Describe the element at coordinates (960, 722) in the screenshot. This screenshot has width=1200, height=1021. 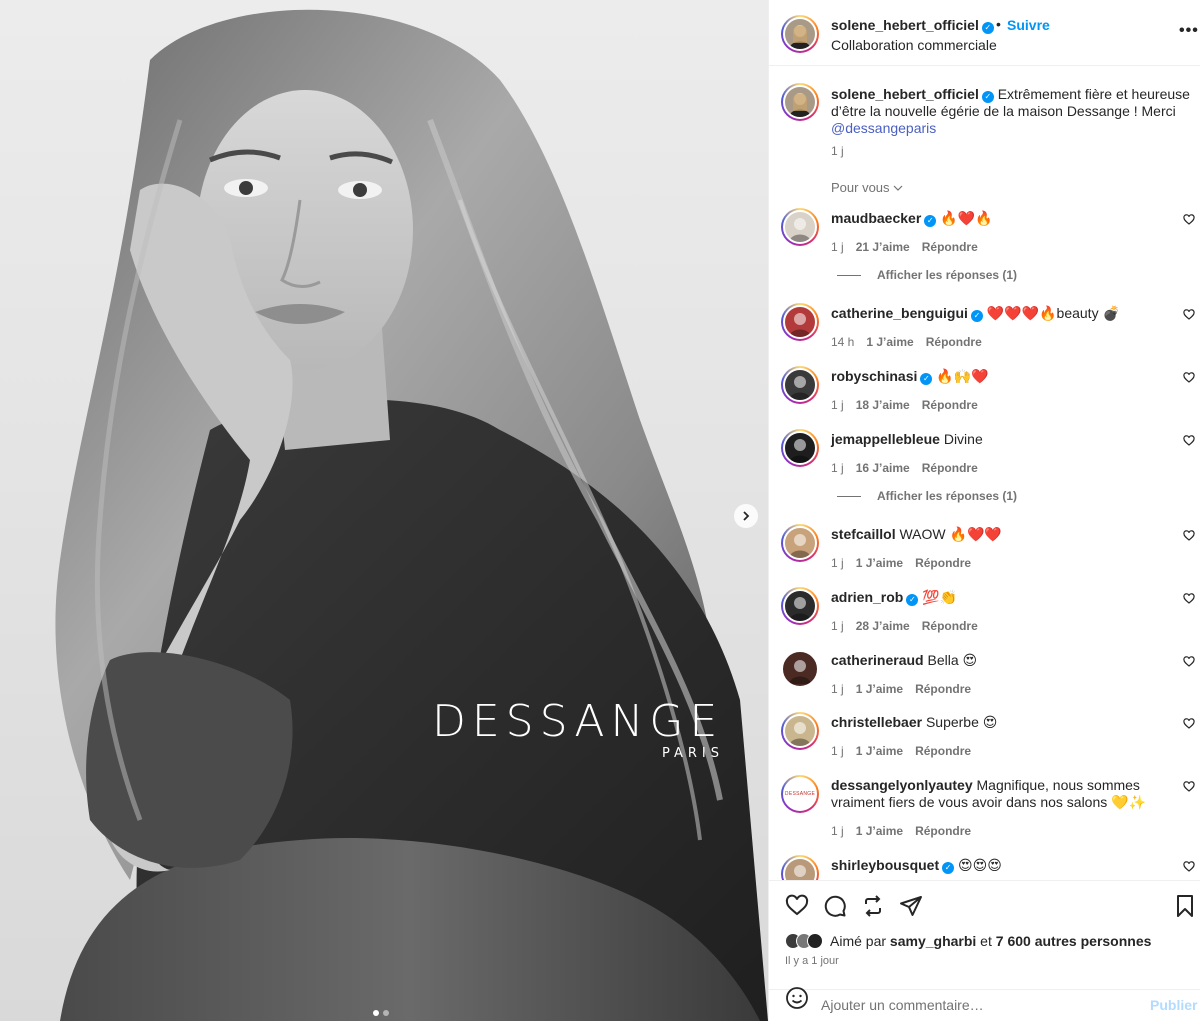
I see `comment-body: Superbe 😍` at that location.